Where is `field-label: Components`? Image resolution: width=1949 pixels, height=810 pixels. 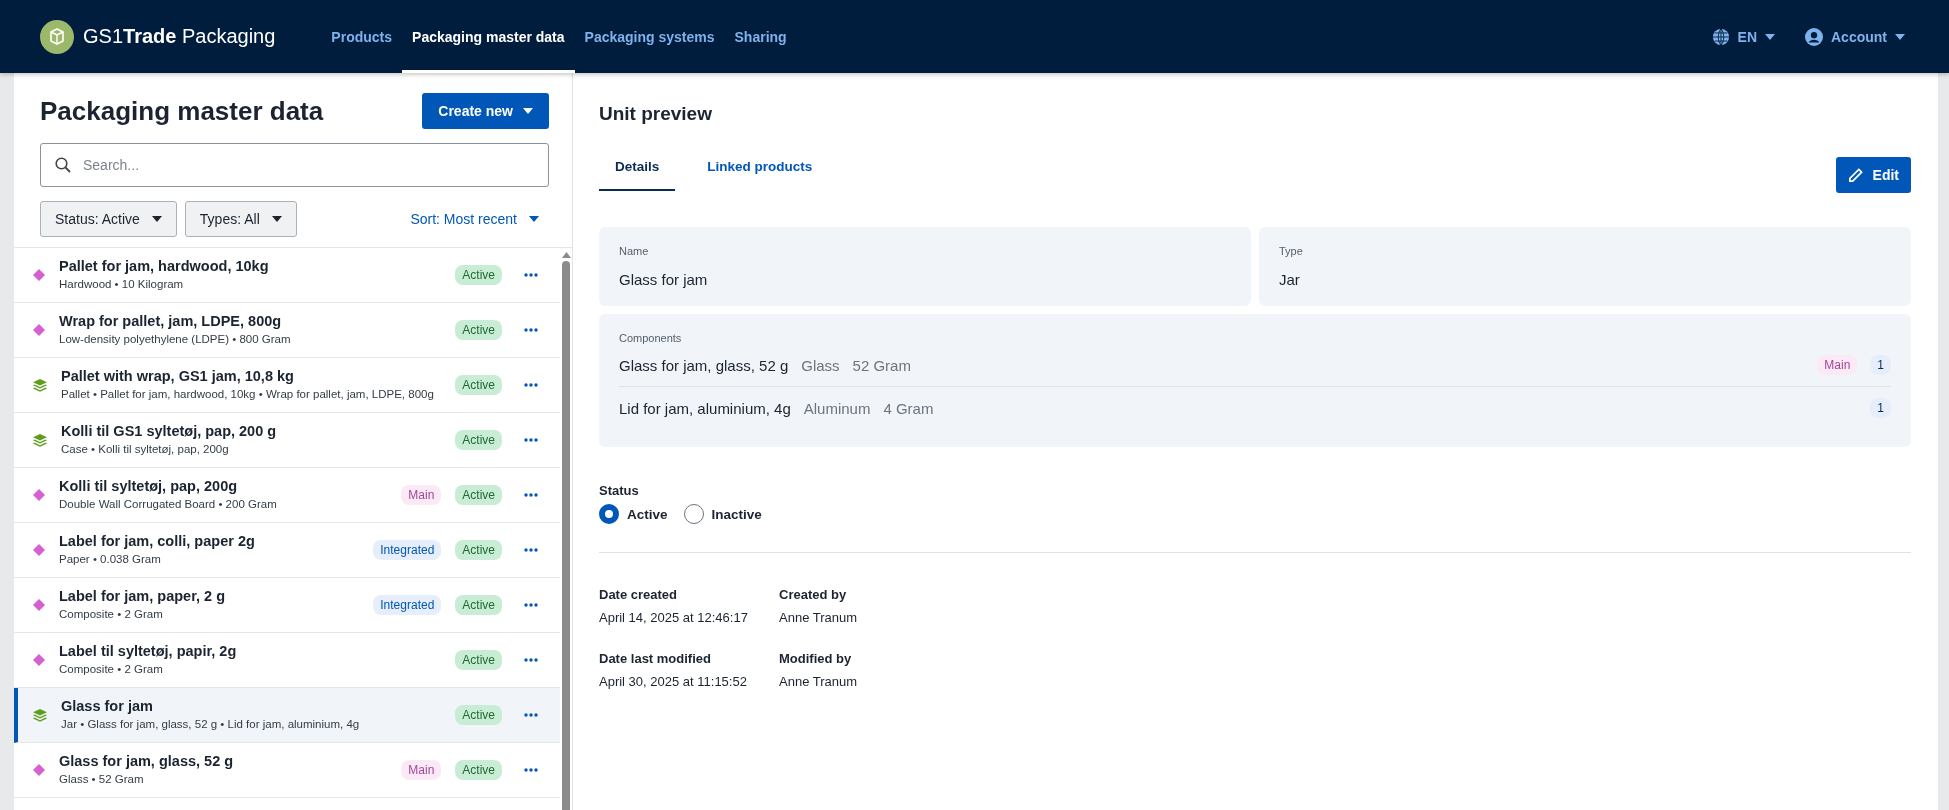
field-label: Components is located at coordinates (651, 338).